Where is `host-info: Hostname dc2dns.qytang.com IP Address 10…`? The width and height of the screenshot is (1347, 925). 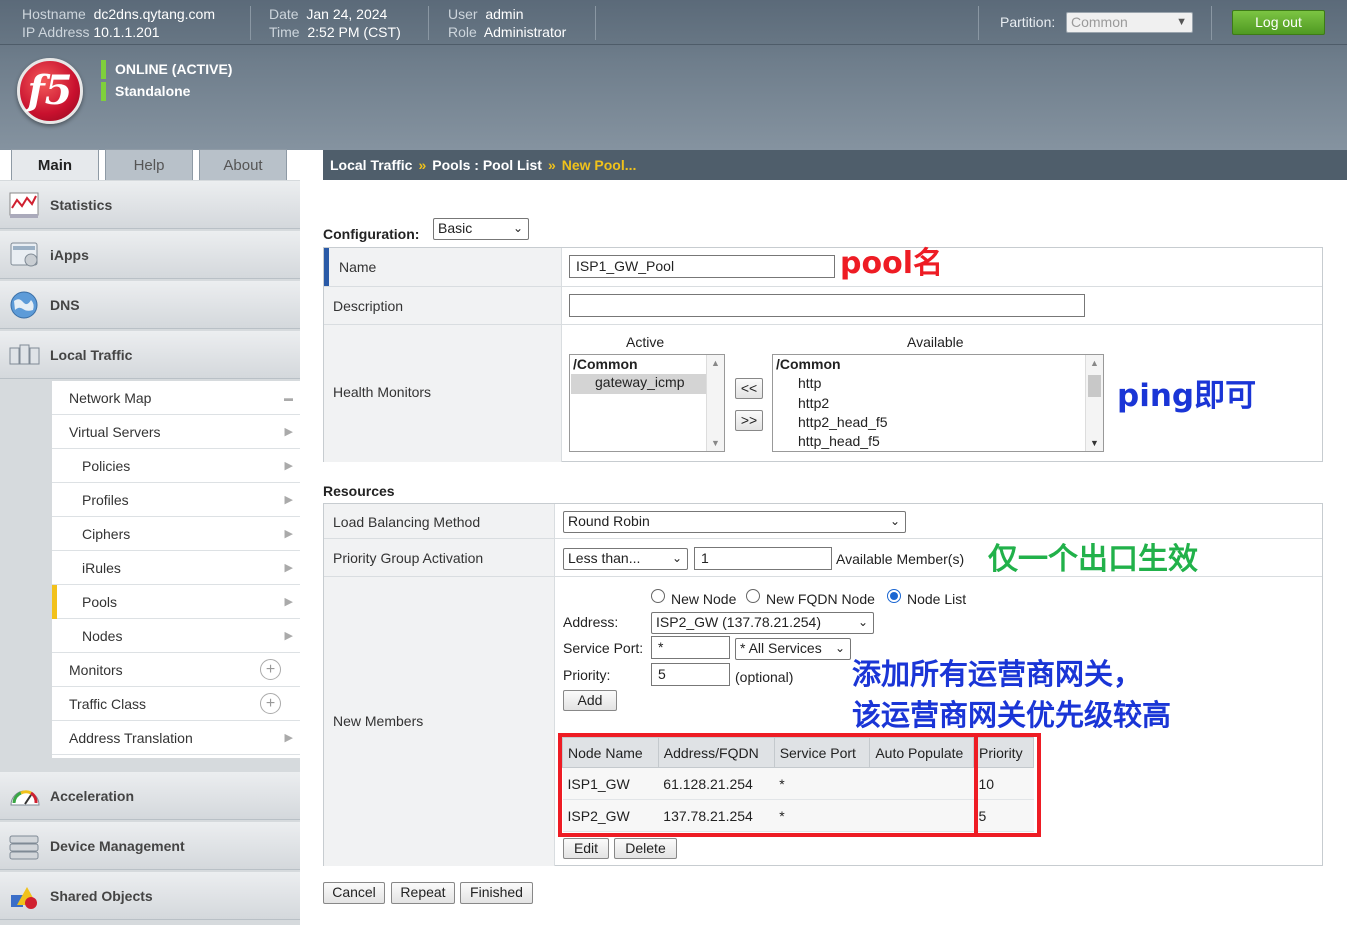 host-info: Hostname dc2dns.qytang.com IP Address 10… is located at coordinates (118, 23).